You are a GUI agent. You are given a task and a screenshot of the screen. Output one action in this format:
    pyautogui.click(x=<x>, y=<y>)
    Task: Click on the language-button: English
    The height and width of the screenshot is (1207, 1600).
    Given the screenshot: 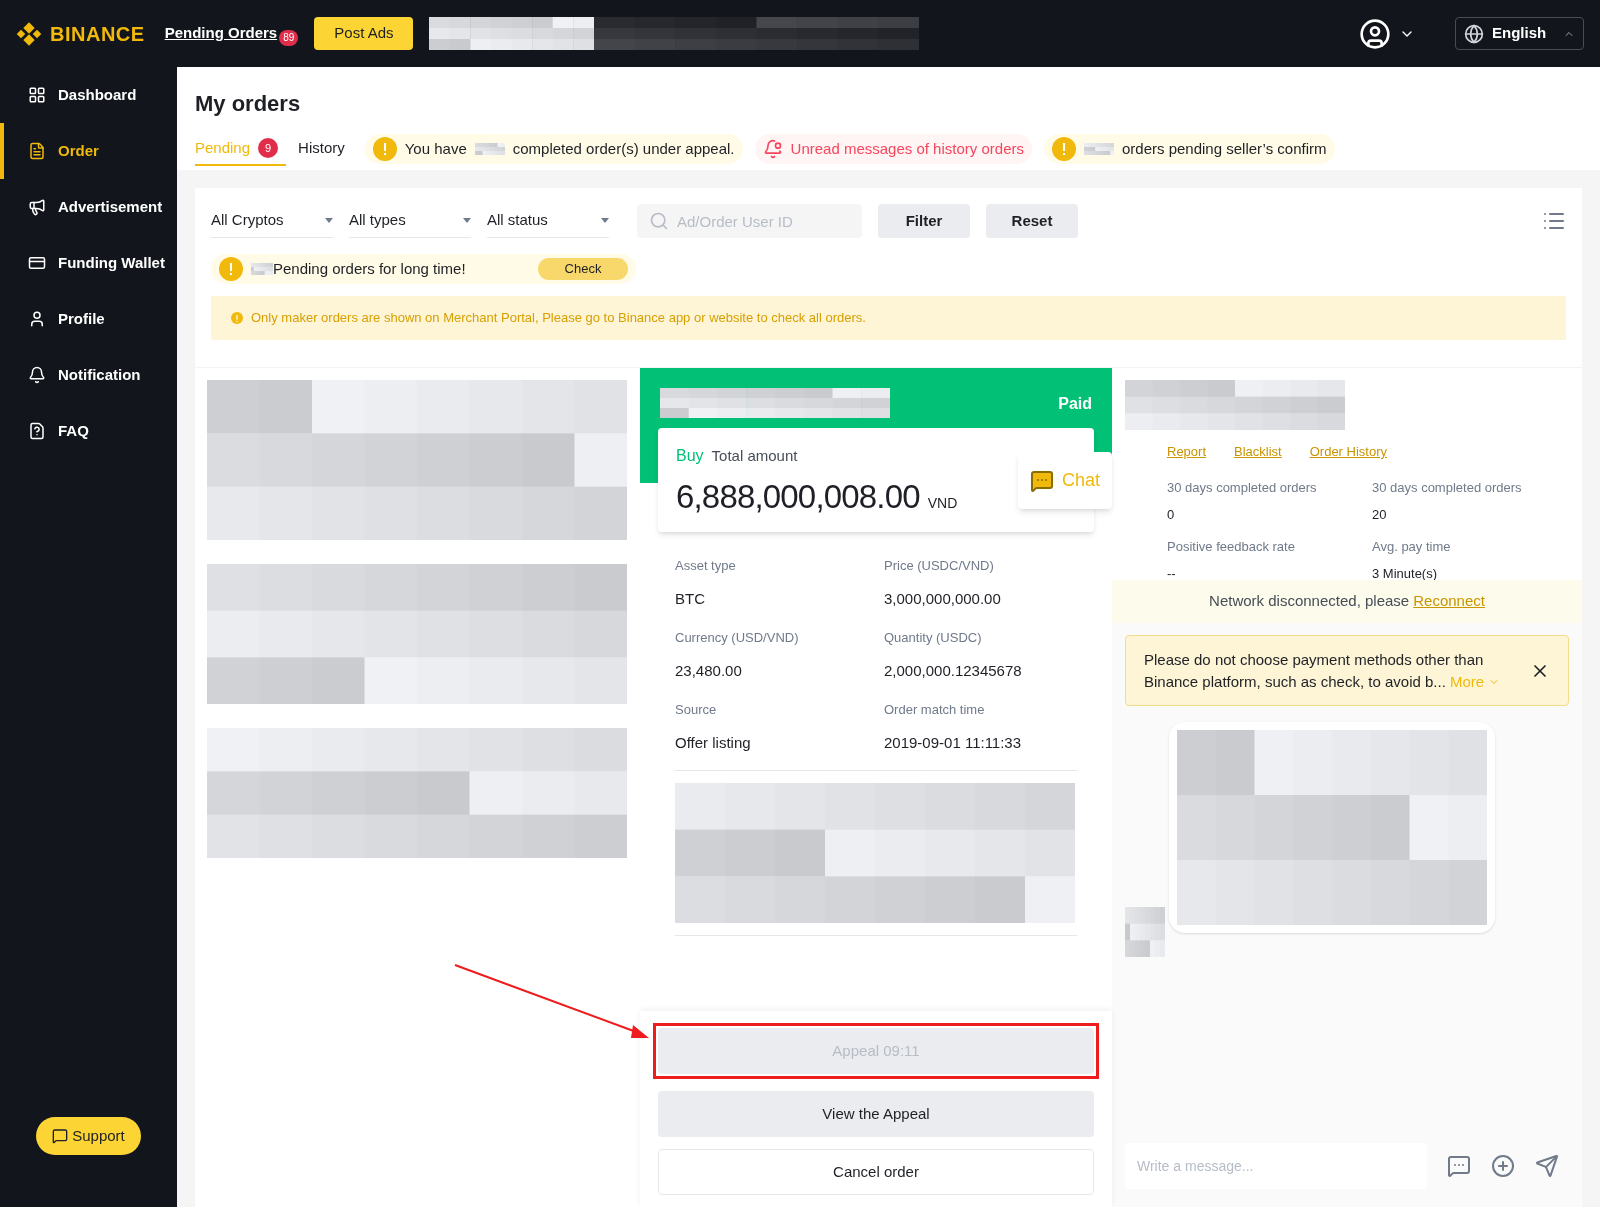 What is the action you would take?
    pyautogui.click(x=1519, y=33)
    